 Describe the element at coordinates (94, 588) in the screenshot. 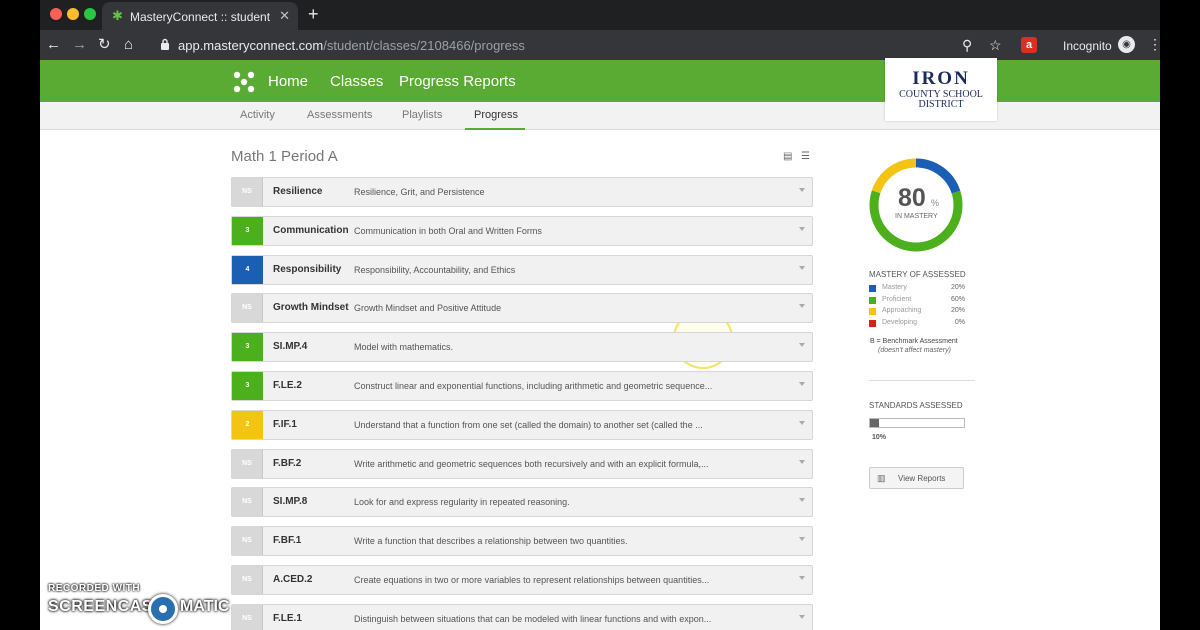

I see `watermark-line1: RECORDED WITH` at that location.